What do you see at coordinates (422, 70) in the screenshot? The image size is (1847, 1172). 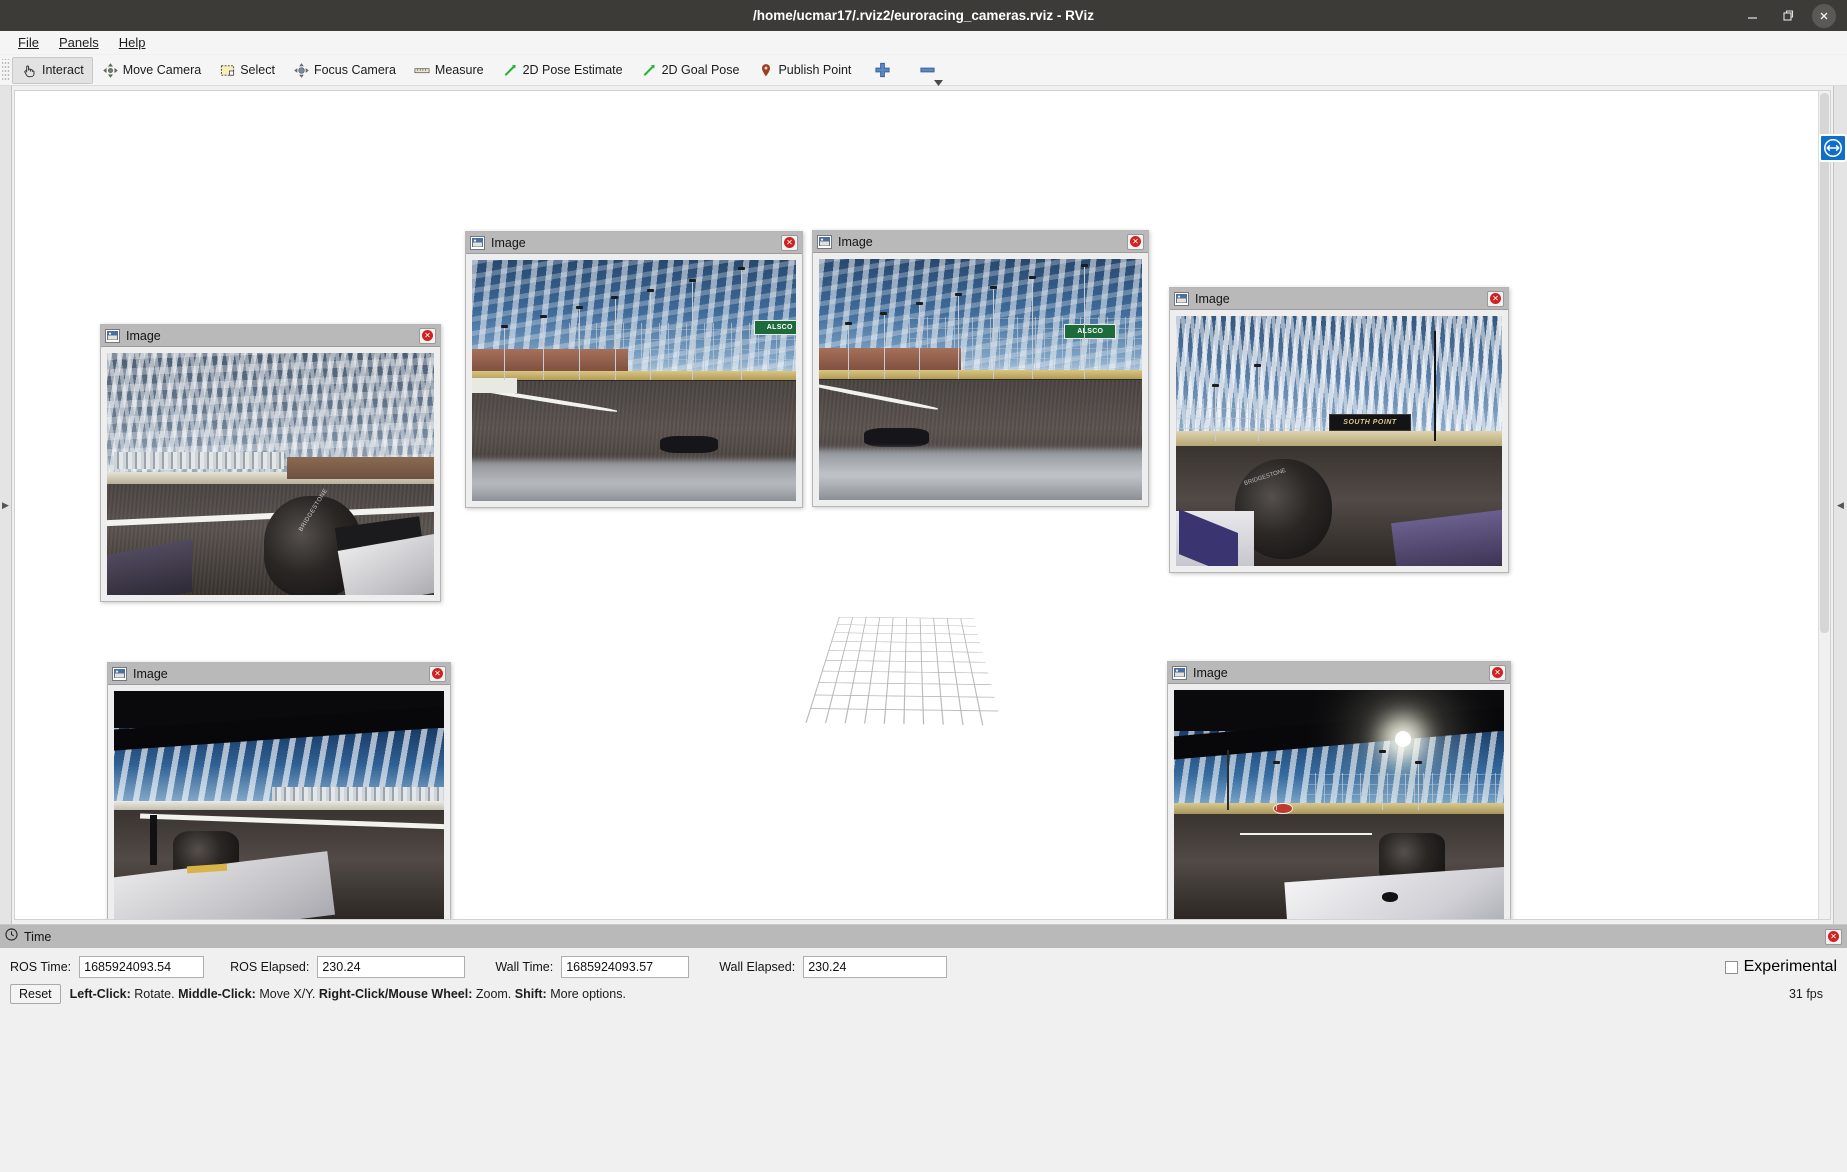 I see `ruler-icon` at bounding box center [422, 70].